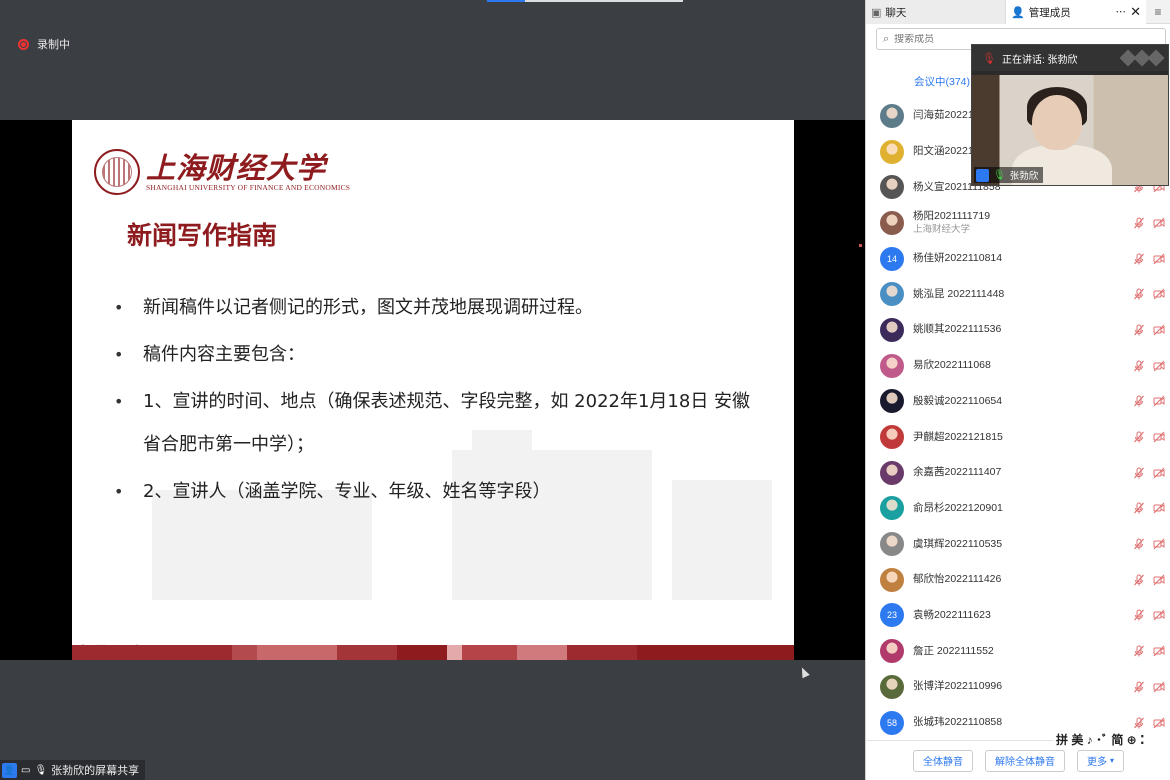 The image size is (1170, 780). Describe the element at coordinates (1018, 580) in the screenshot. I see `member-row: 郁欣怡2022111426` at that location.